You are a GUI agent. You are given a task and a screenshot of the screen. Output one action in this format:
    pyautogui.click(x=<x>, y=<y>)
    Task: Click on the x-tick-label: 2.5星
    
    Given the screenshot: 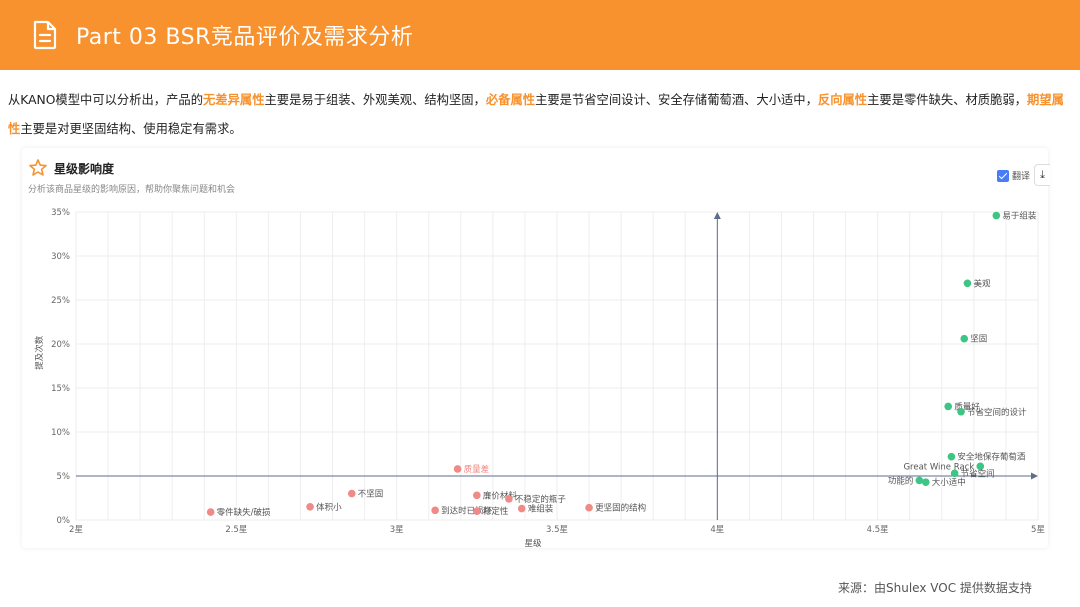 What is the action you would take?
    pyautogui.click(x=236, y=530)
    